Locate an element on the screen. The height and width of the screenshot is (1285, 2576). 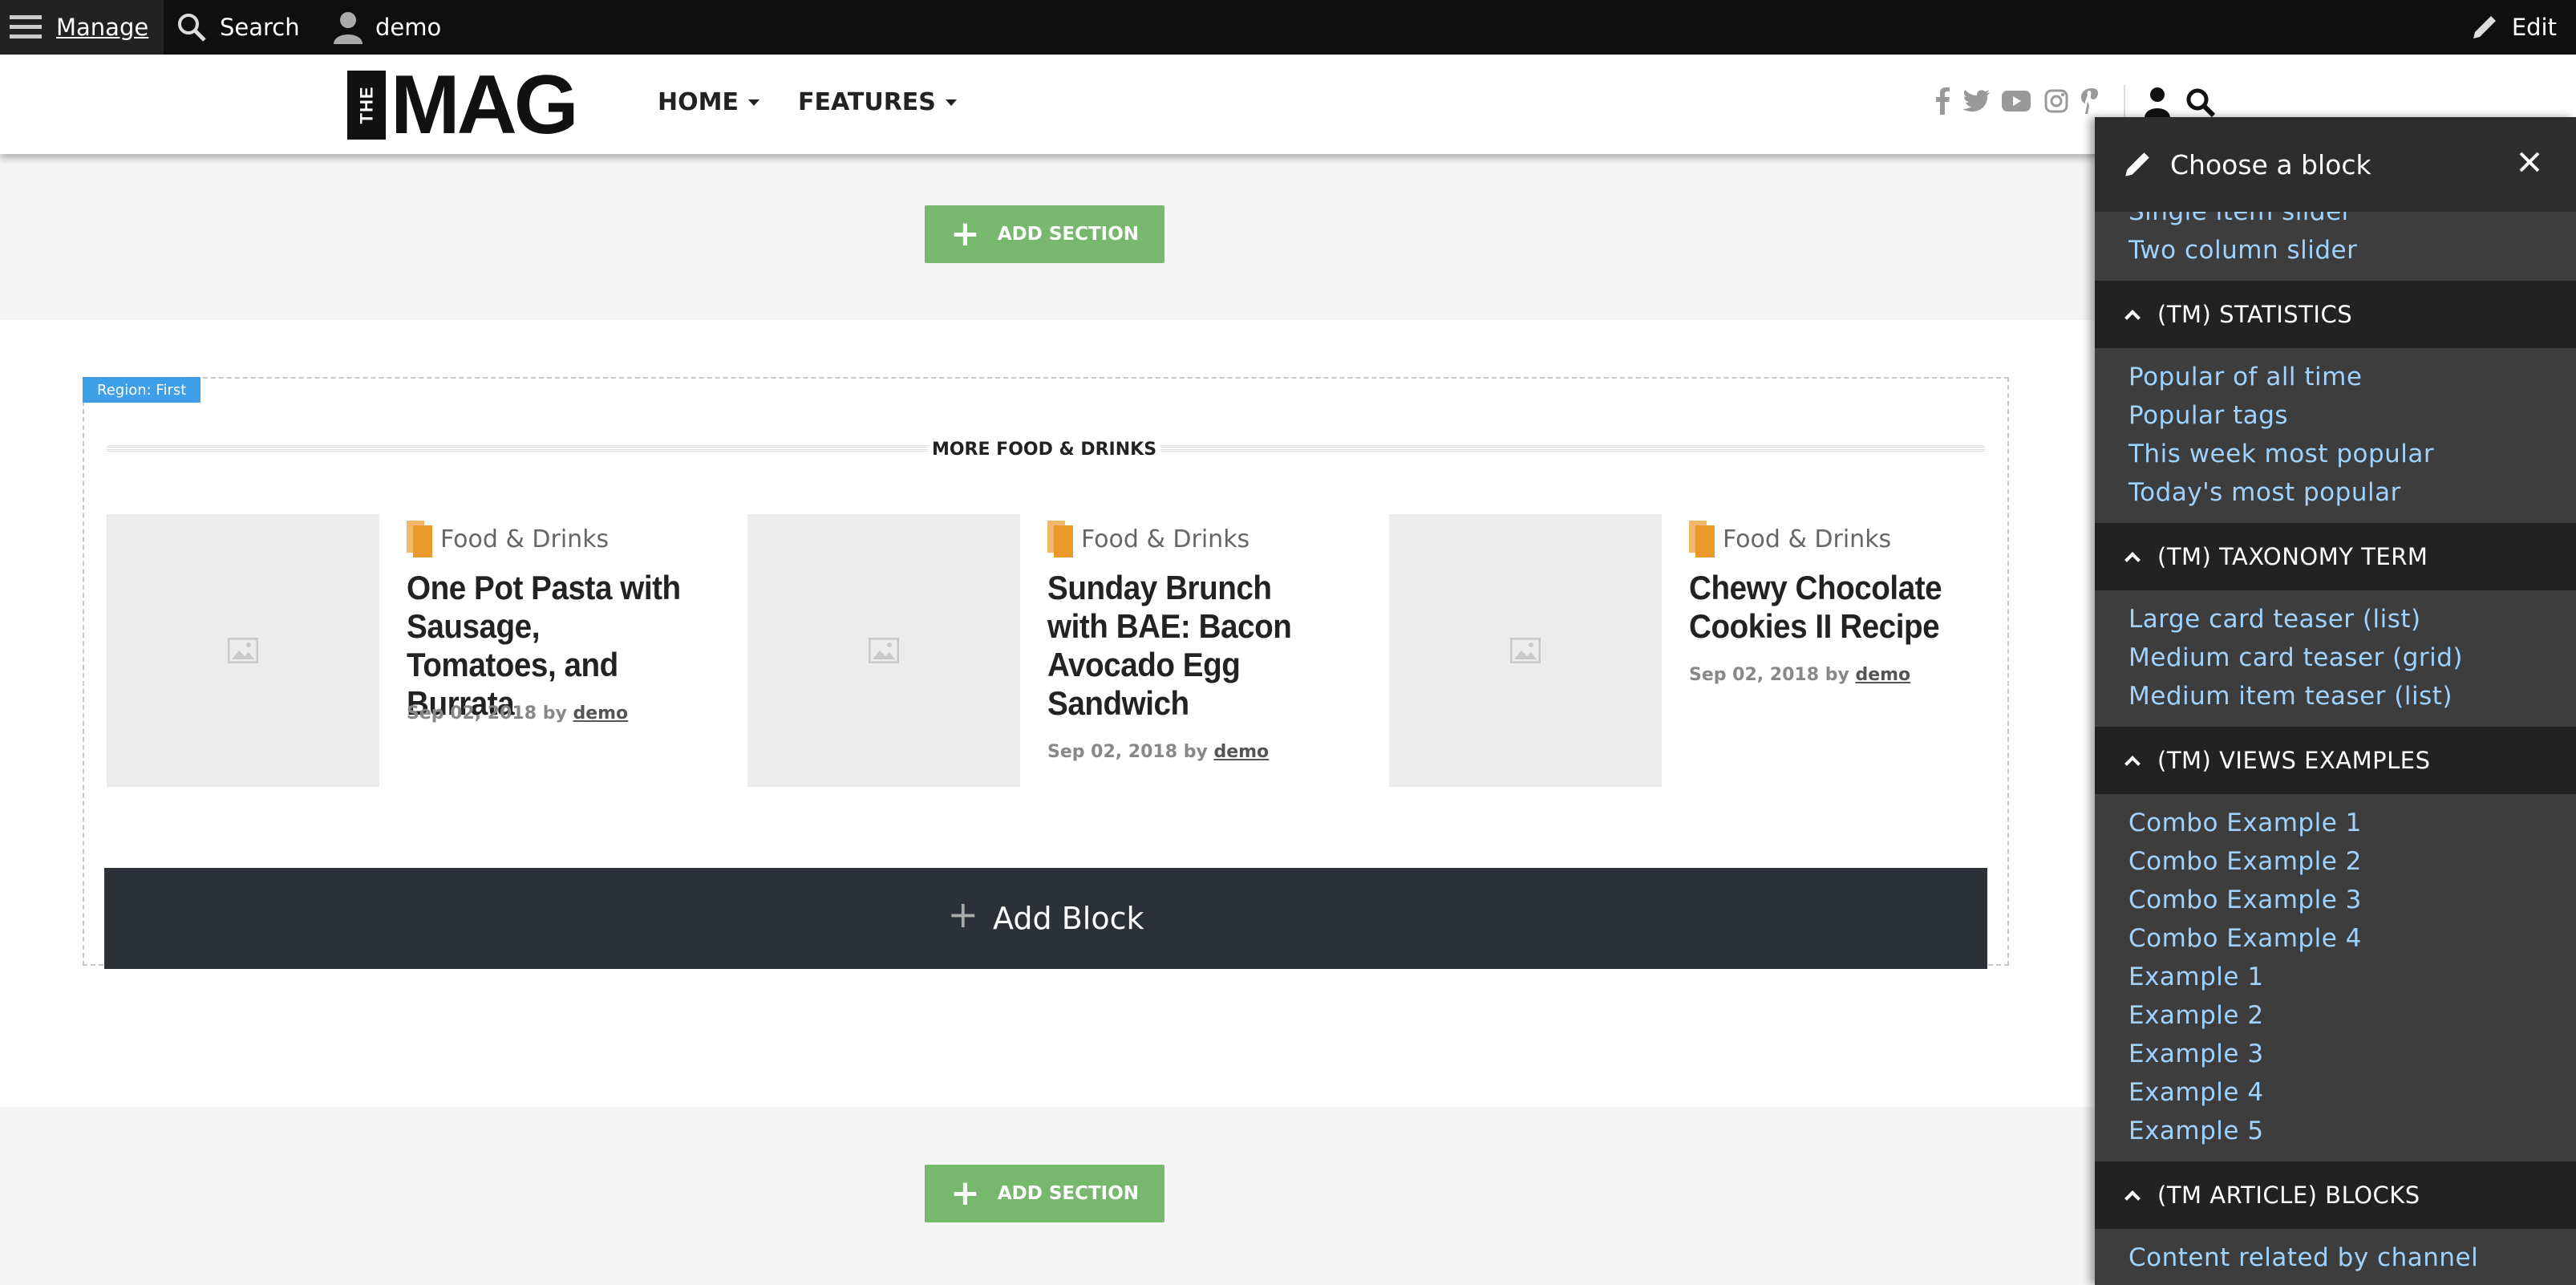
admin-toolbar: Manage Search demo Edit is located at coordinates (1288, 27).